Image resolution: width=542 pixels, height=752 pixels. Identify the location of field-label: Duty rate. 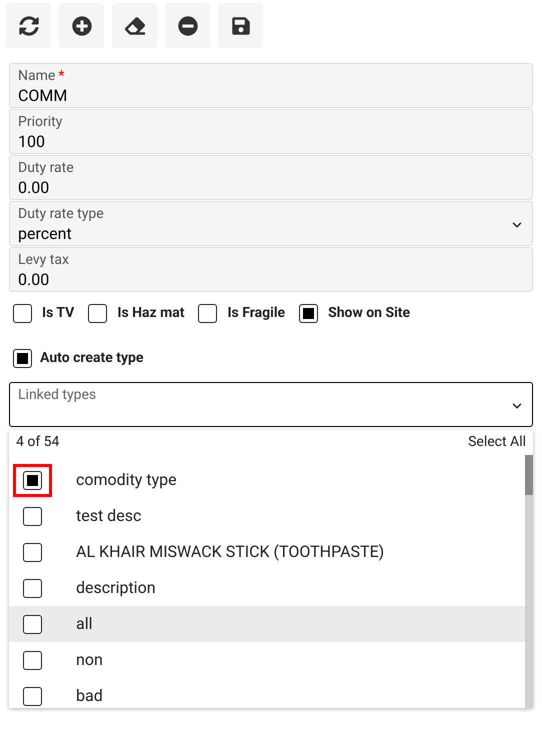
(46, 168).